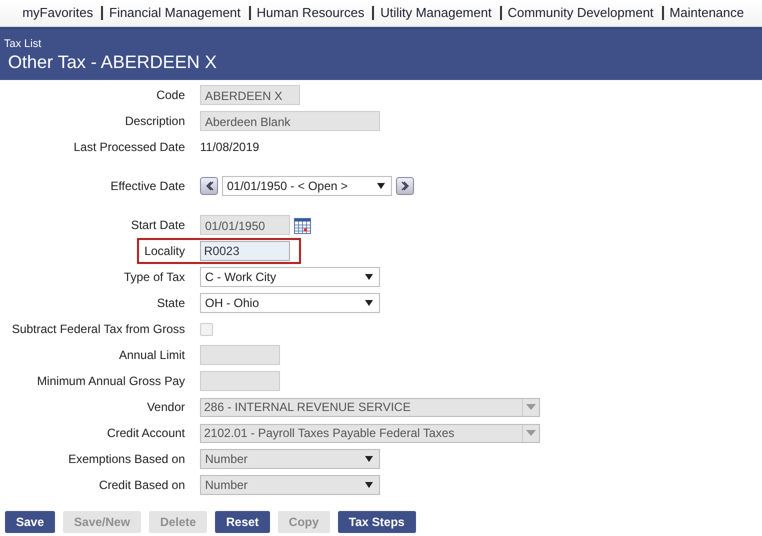 This screenshot has height=536, width=762. What do you see at coordinates (370, 433) in the screenshot?
I see `combo-box: 2102.01 - Payroll Taxes Payable Federal Taxes` at bounding box center [370, 433].